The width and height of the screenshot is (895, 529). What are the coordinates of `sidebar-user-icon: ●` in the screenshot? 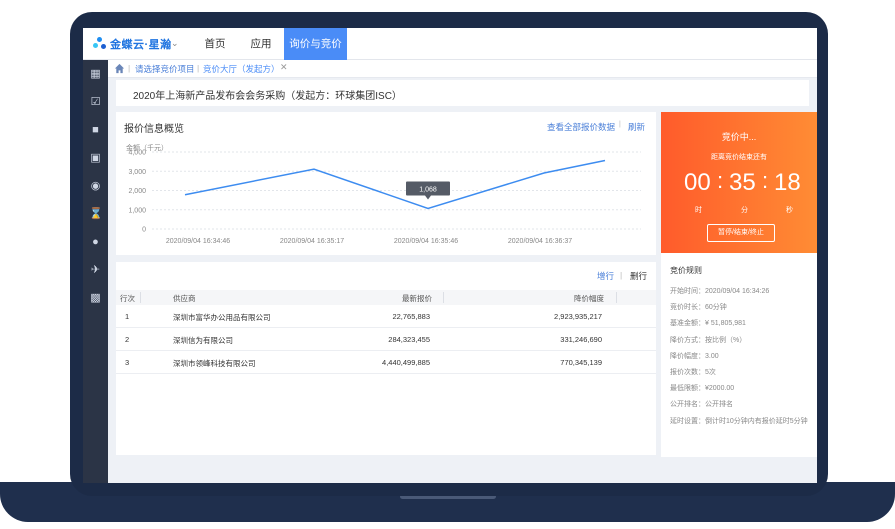 It's located at (95, 242).